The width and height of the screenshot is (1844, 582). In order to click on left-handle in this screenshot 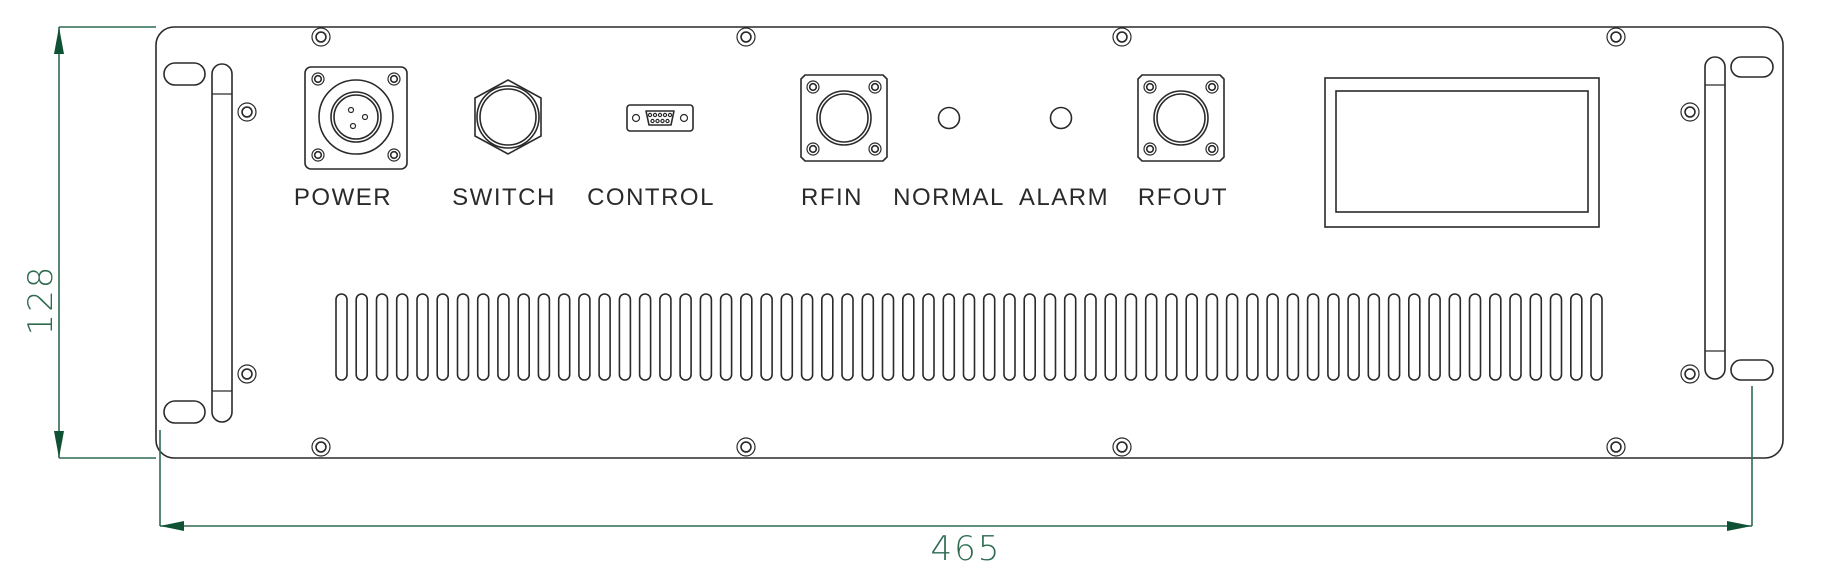, I will do `click(222, 243)`.